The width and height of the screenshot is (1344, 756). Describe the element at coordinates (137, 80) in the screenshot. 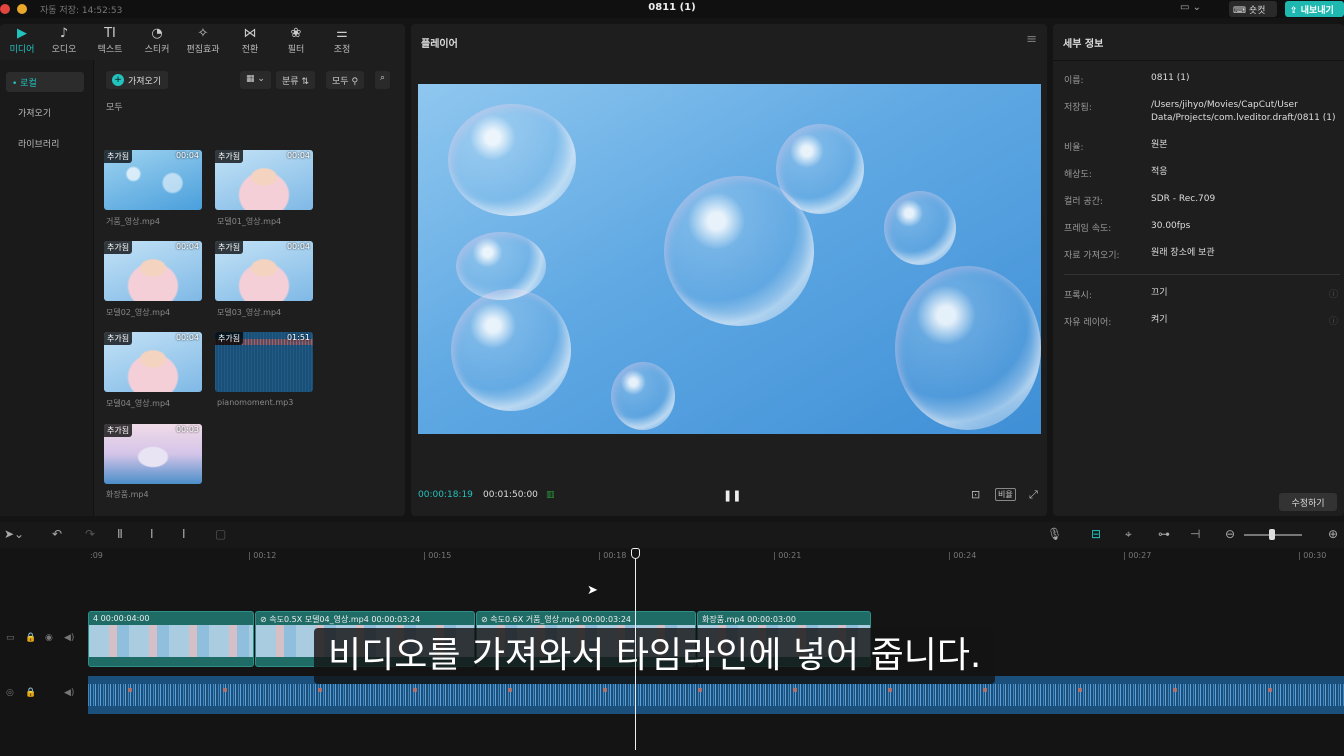

I see `import-button: + 가져오기` at that location.